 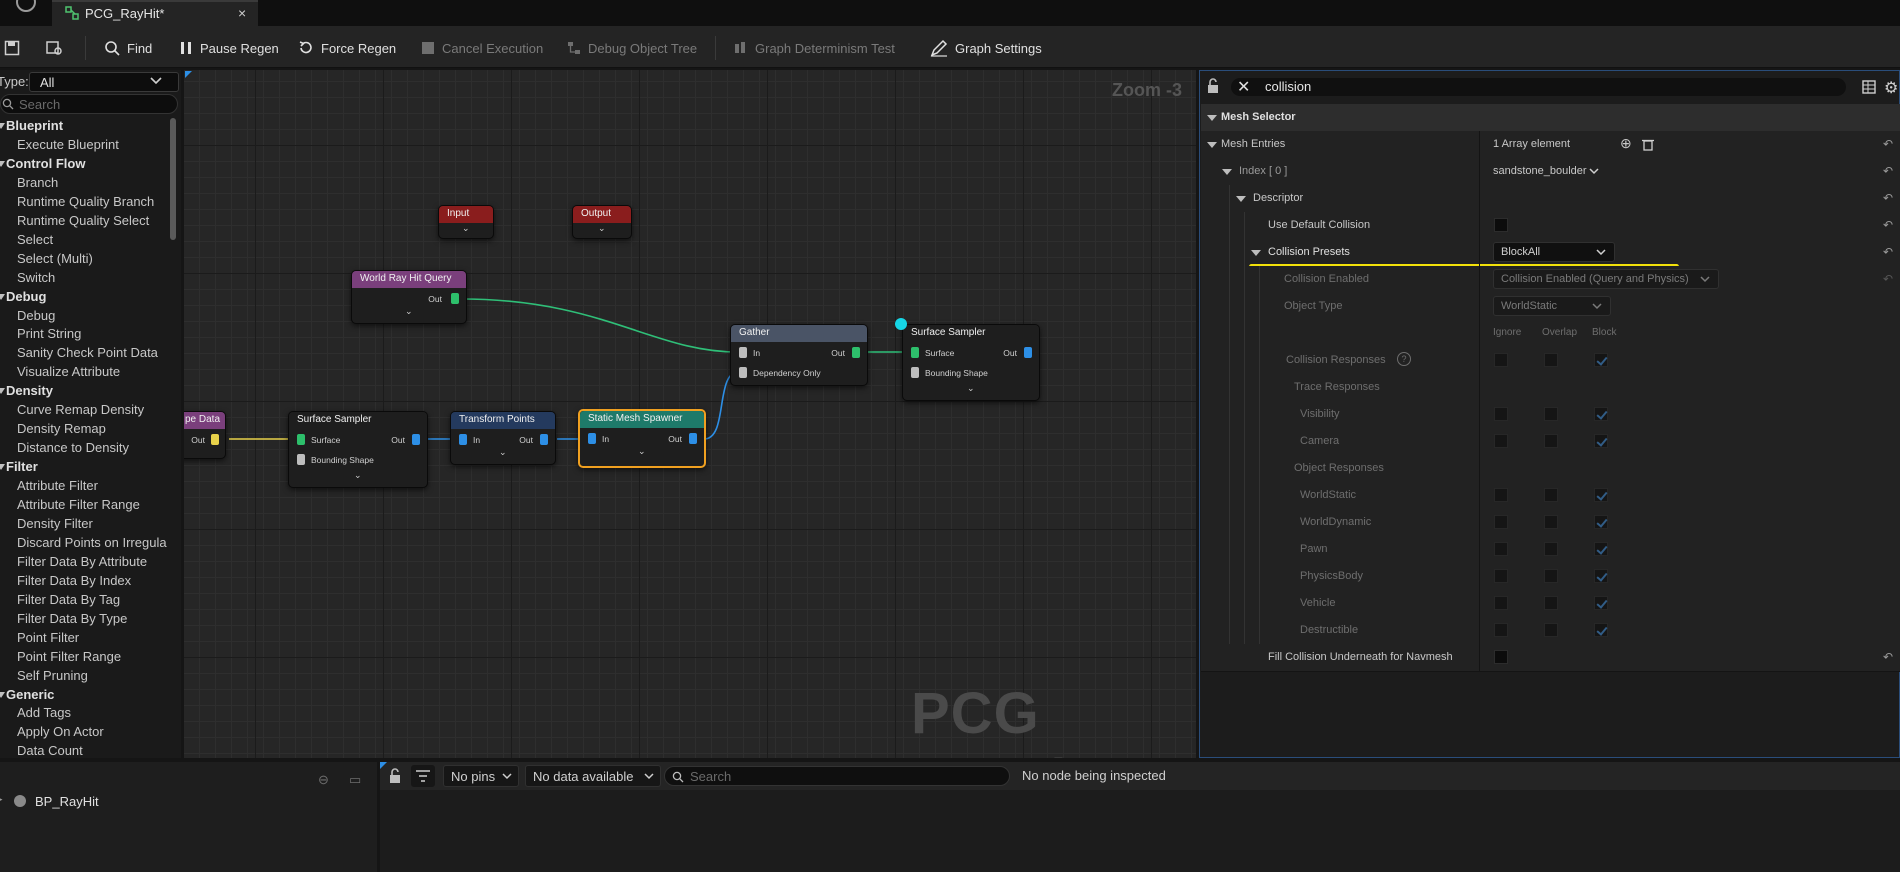 What do you see at coordinates (986, 48) in the screenshot?
I see `graph-settings-button: Graph Settings` at bounding box center [986, 48].